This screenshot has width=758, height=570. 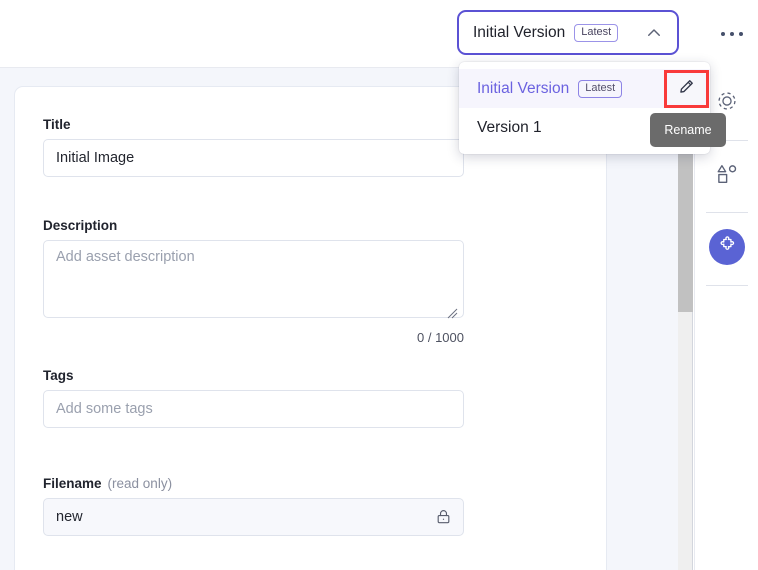 I want to click on filename-field-group: Filename (read only), so click(x=253, y=506).